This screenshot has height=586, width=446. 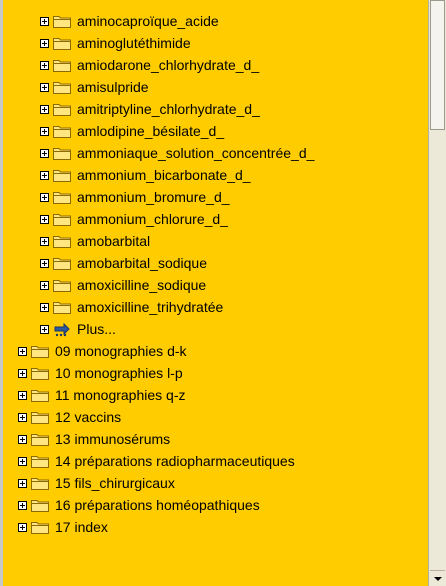 I want to click on tree-subitem: amobarbital, so click(x=95, y=241).